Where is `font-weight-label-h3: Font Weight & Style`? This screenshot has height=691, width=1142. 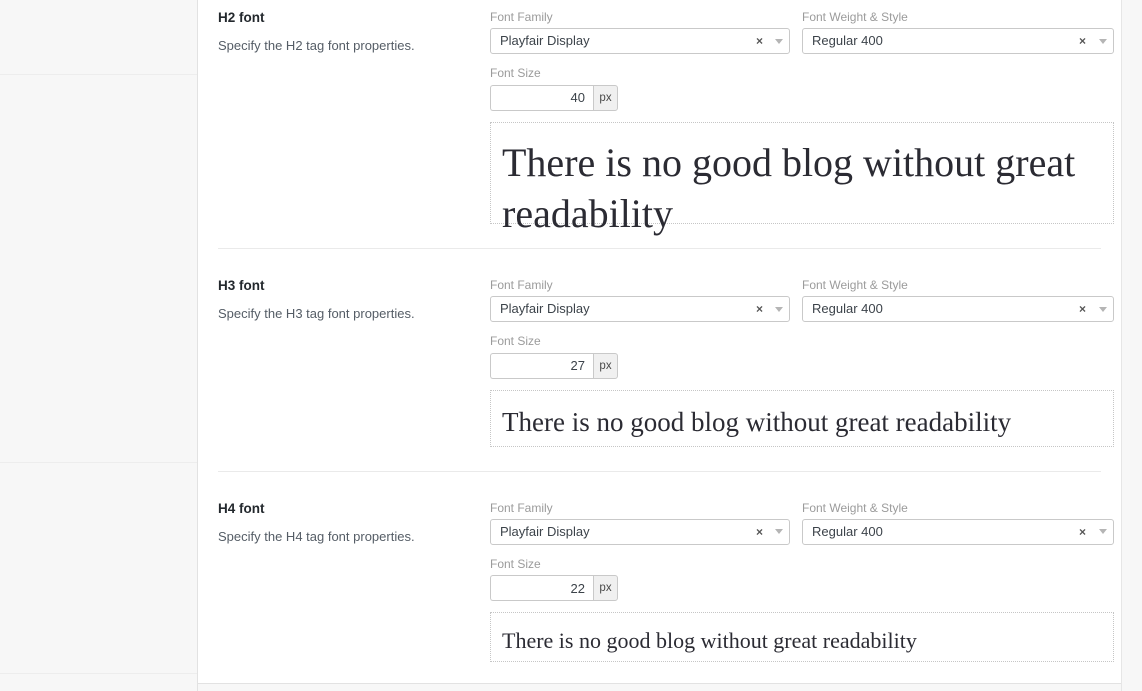
font-weight-label-h3: Font Weight & Style is located at coordinates (855, 284).